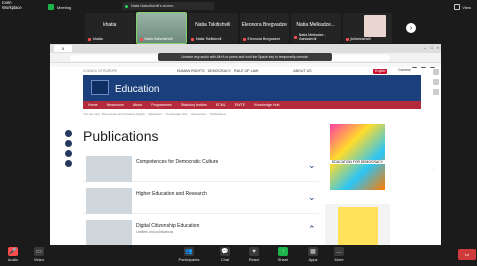  What do you see at coordinates (171, 194) in the screenshot?
I see `publication-title: Higher Education and Research` at bounding box center [171, 194].